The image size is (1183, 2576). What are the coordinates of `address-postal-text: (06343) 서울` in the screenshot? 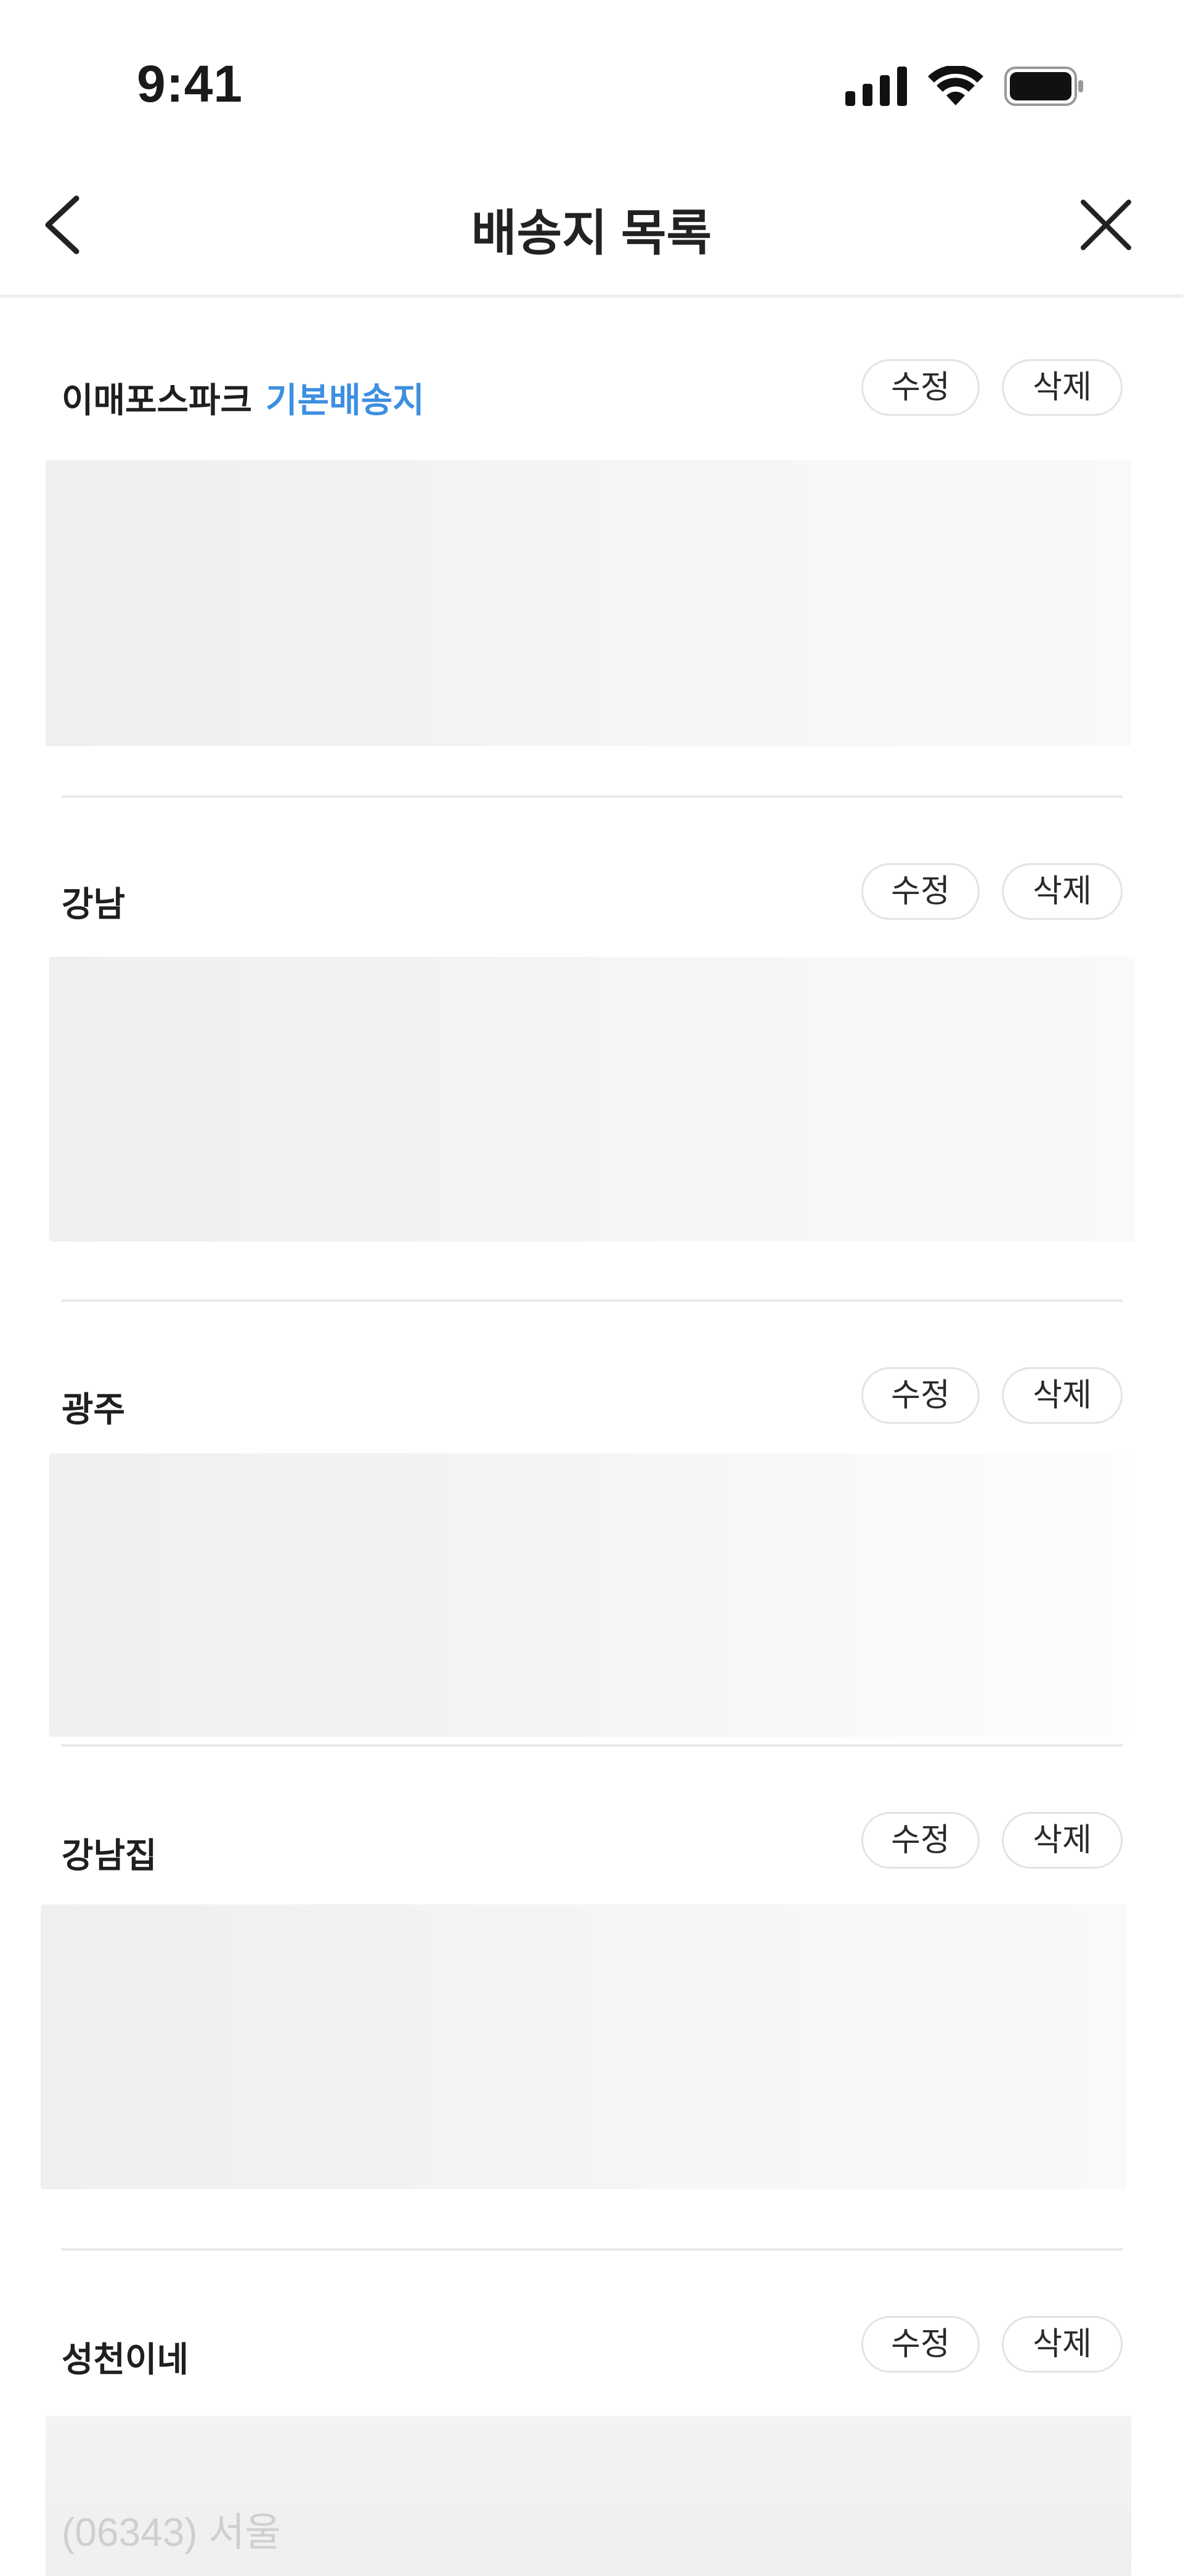 It's located at (172, 2532).